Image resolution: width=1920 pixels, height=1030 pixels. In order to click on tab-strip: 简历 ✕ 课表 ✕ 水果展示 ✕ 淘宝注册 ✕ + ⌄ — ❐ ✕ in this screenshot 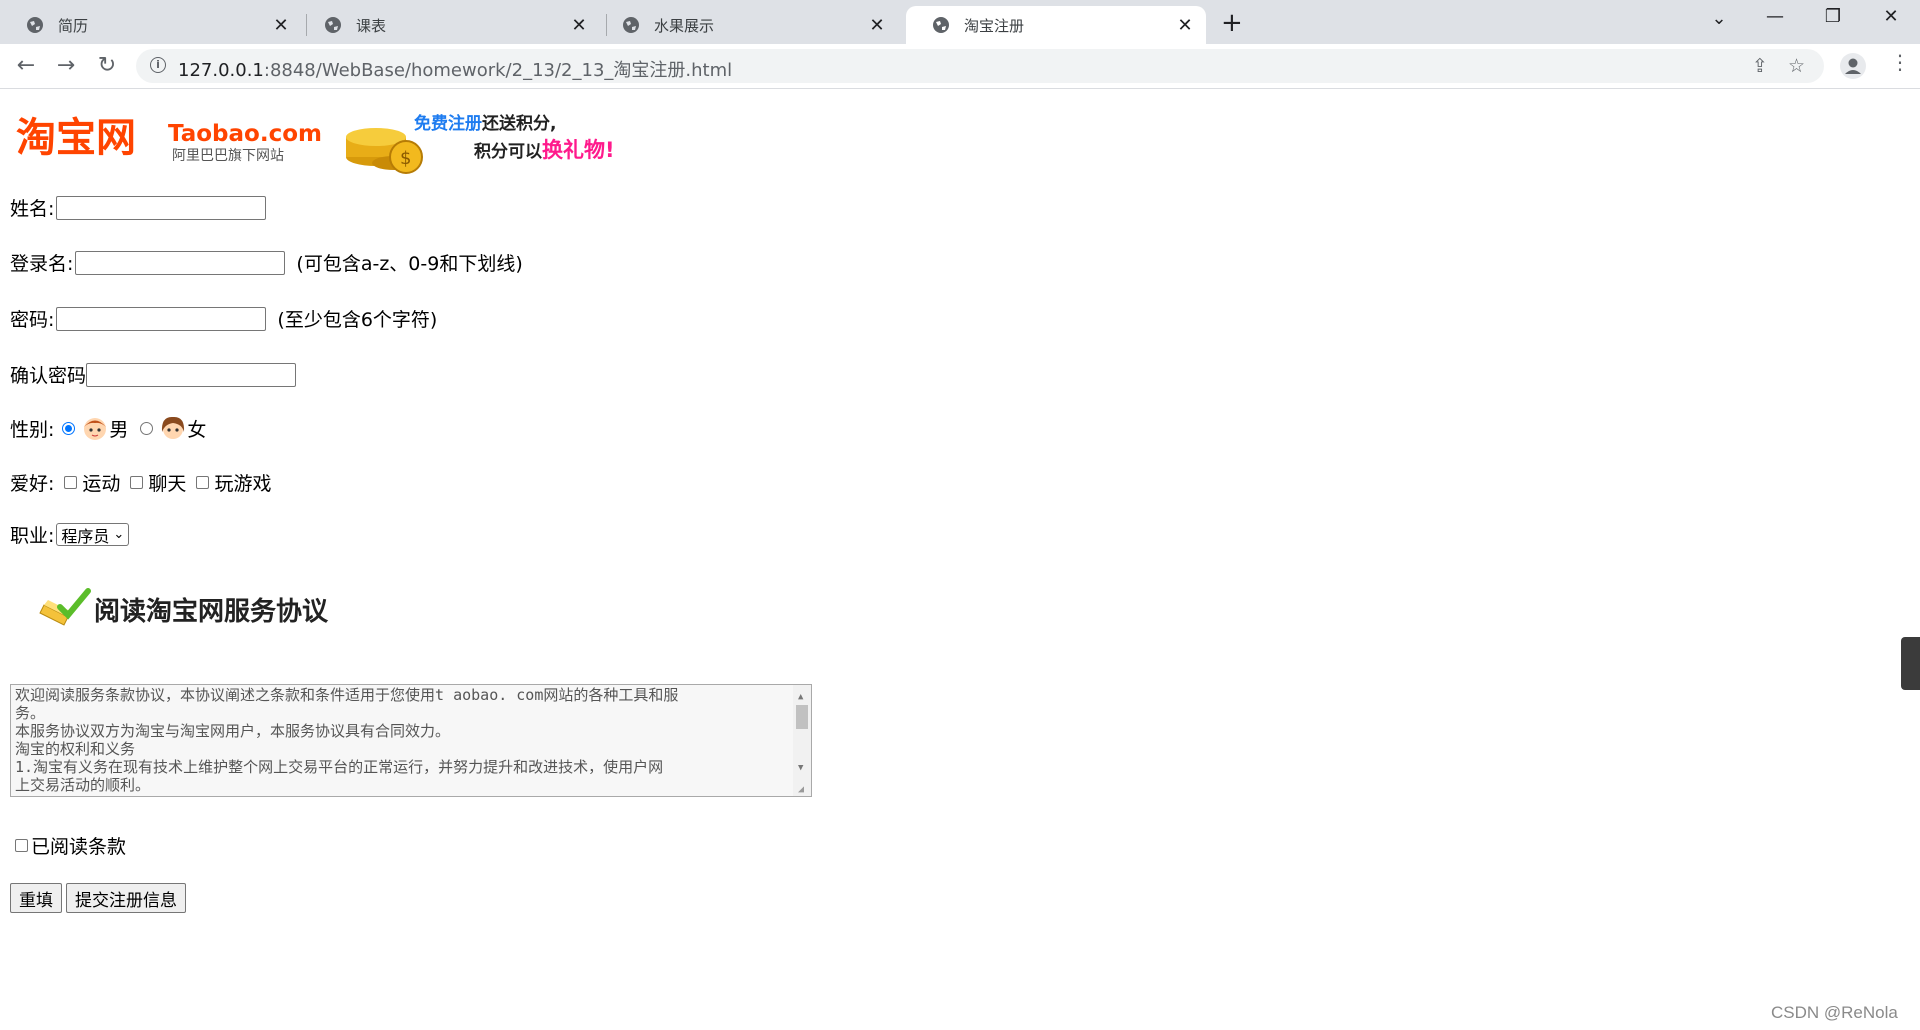, I will do `click(960, 22)`.